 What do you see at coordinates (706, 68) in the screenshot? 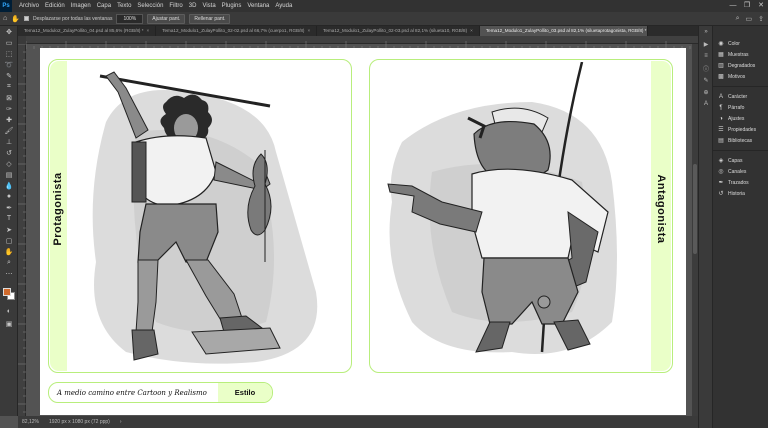
I see `info-icon: ⓘ` at bounding box center [706, 68].